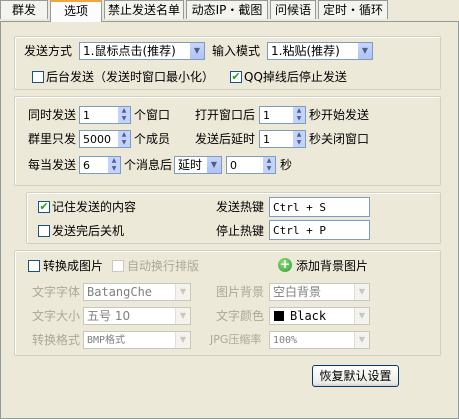 The height and width of the screenshot is (419, 459). Describe the element at coordinates (240, 207) in the screenshot. I see `send-hotkey-label: 发送热键` at that location.